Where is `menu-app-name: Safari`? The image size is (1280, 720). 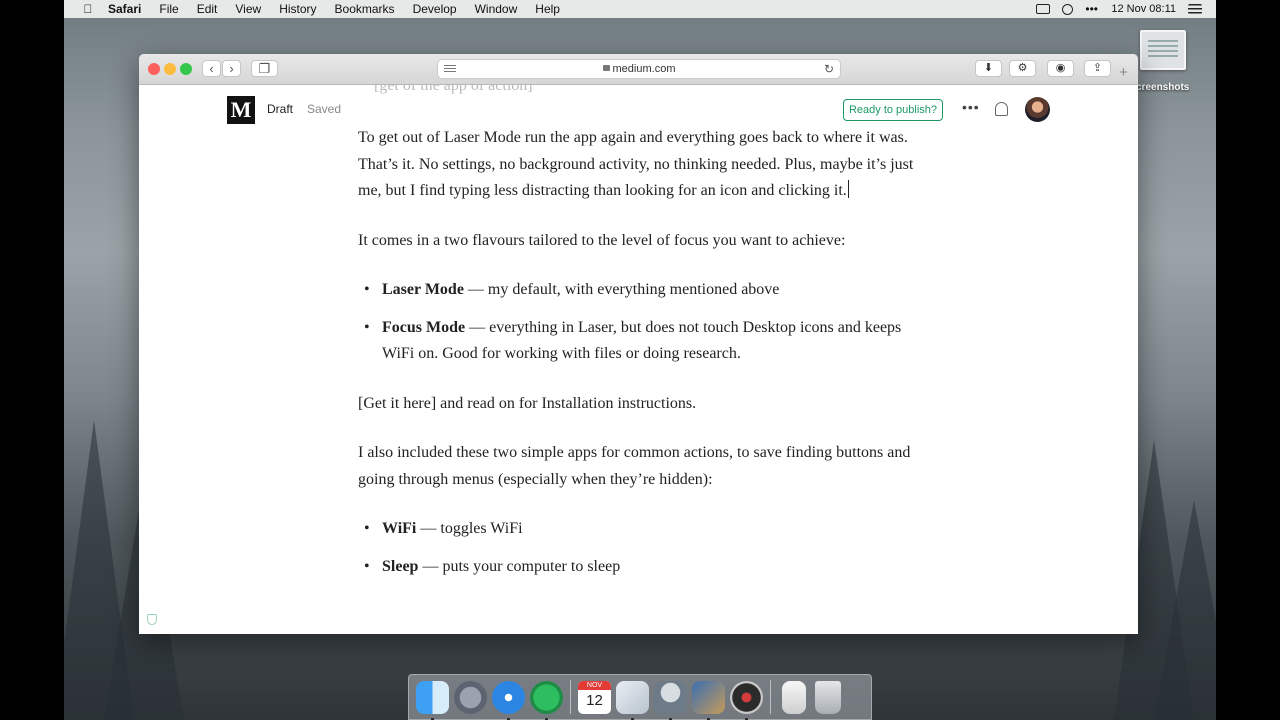
menu-app-name: Safari is located at coordinates (124, 9).